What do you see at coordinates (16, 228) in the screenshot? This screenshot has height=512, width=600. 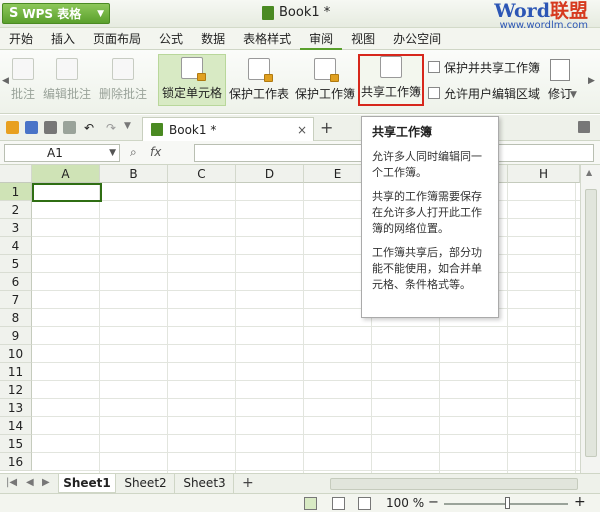 I see `row-header-3: 3` at bounding box center [16, 228].